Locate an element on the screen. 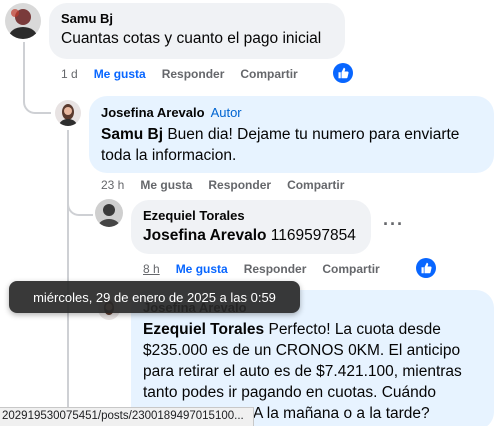  comment-author: Ezequiel Torales is located at coordinates (251, 215).